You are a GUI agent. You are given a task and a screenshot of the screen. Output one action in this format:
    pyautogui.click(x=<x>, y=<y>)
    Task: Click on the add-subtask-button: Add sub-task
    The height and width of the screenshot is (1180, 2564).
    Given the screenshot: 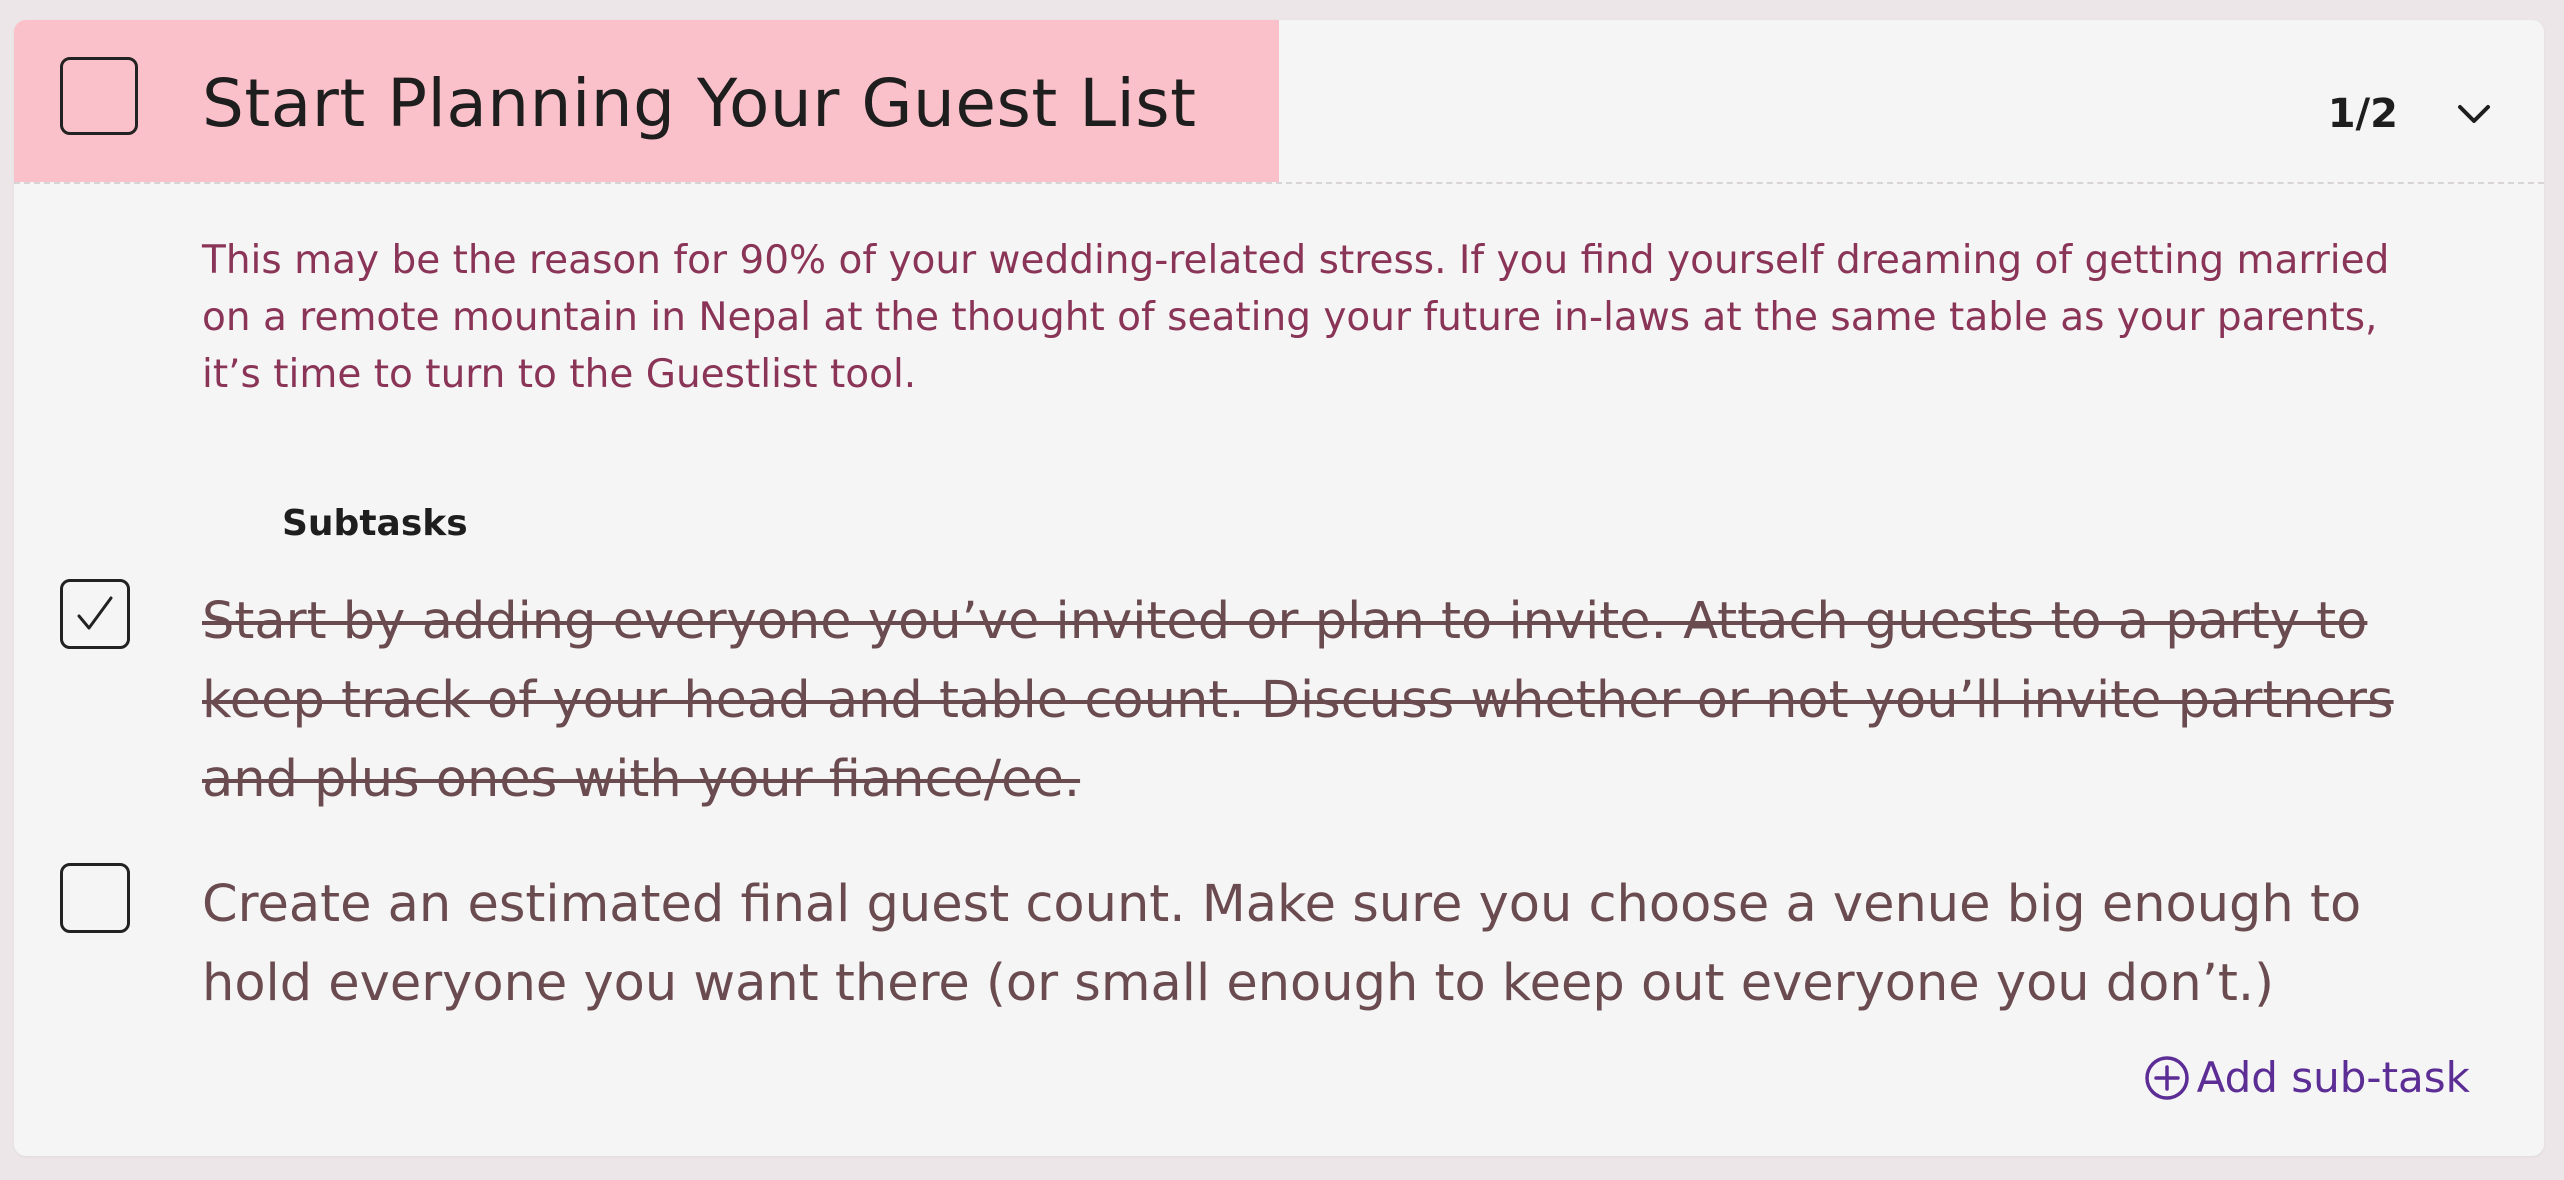 What is the action you would take?
    pyautogui.click(x=2306, y=1078)
    